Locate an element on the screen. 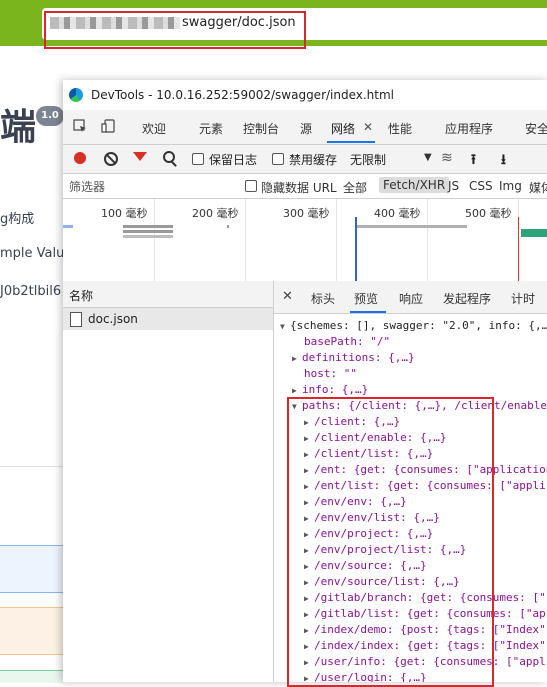  json-row-basepath: basePath: "/" is located at coordinates (347, 341).